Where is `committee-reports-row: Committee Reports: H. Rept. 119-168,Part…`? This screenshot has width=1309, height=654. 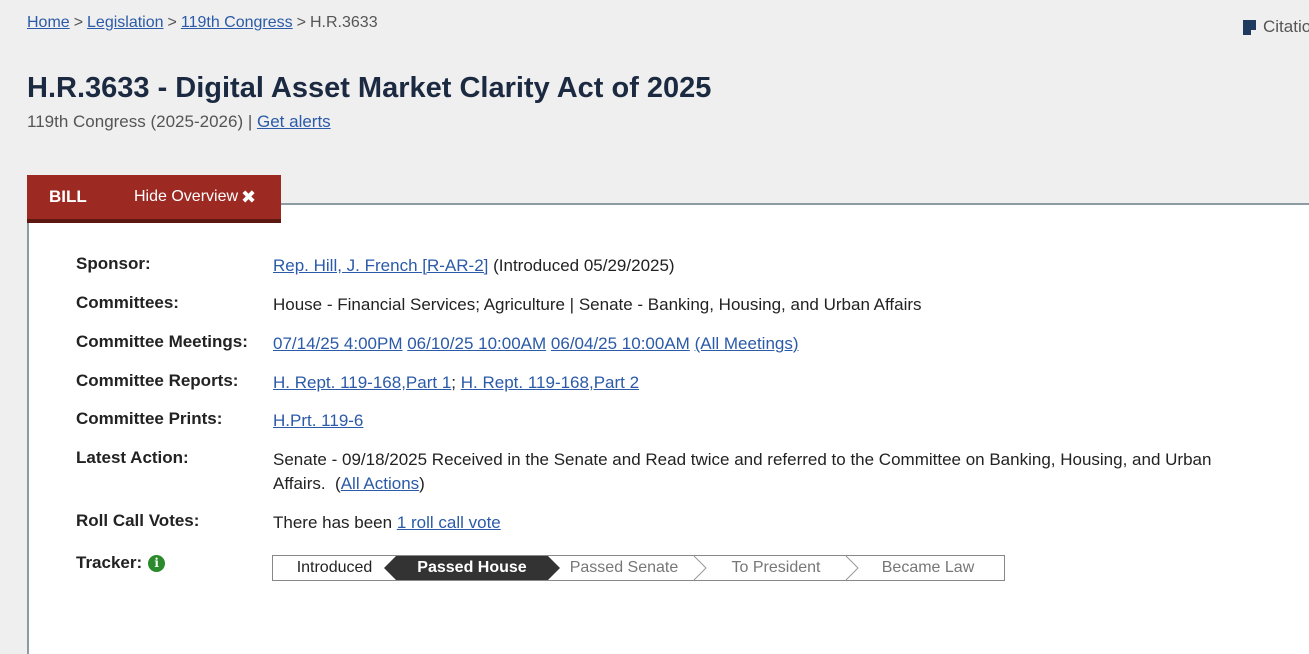
committee-reports-row: Committee Reports: H. Rept. 119-168,Part… is located at coordinates (654, 383).